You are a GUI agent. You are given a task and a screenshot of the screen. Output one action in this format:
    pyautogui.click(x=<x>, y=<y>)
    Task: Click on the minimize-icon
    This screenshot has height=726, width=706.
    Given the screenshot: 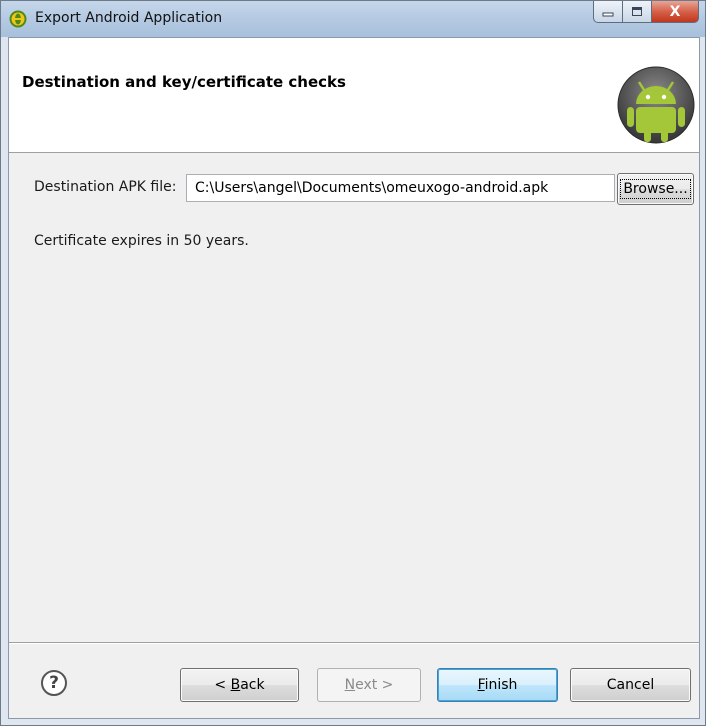 What is the action you would take?
    pyautogui.click(x=608, y=14)
    